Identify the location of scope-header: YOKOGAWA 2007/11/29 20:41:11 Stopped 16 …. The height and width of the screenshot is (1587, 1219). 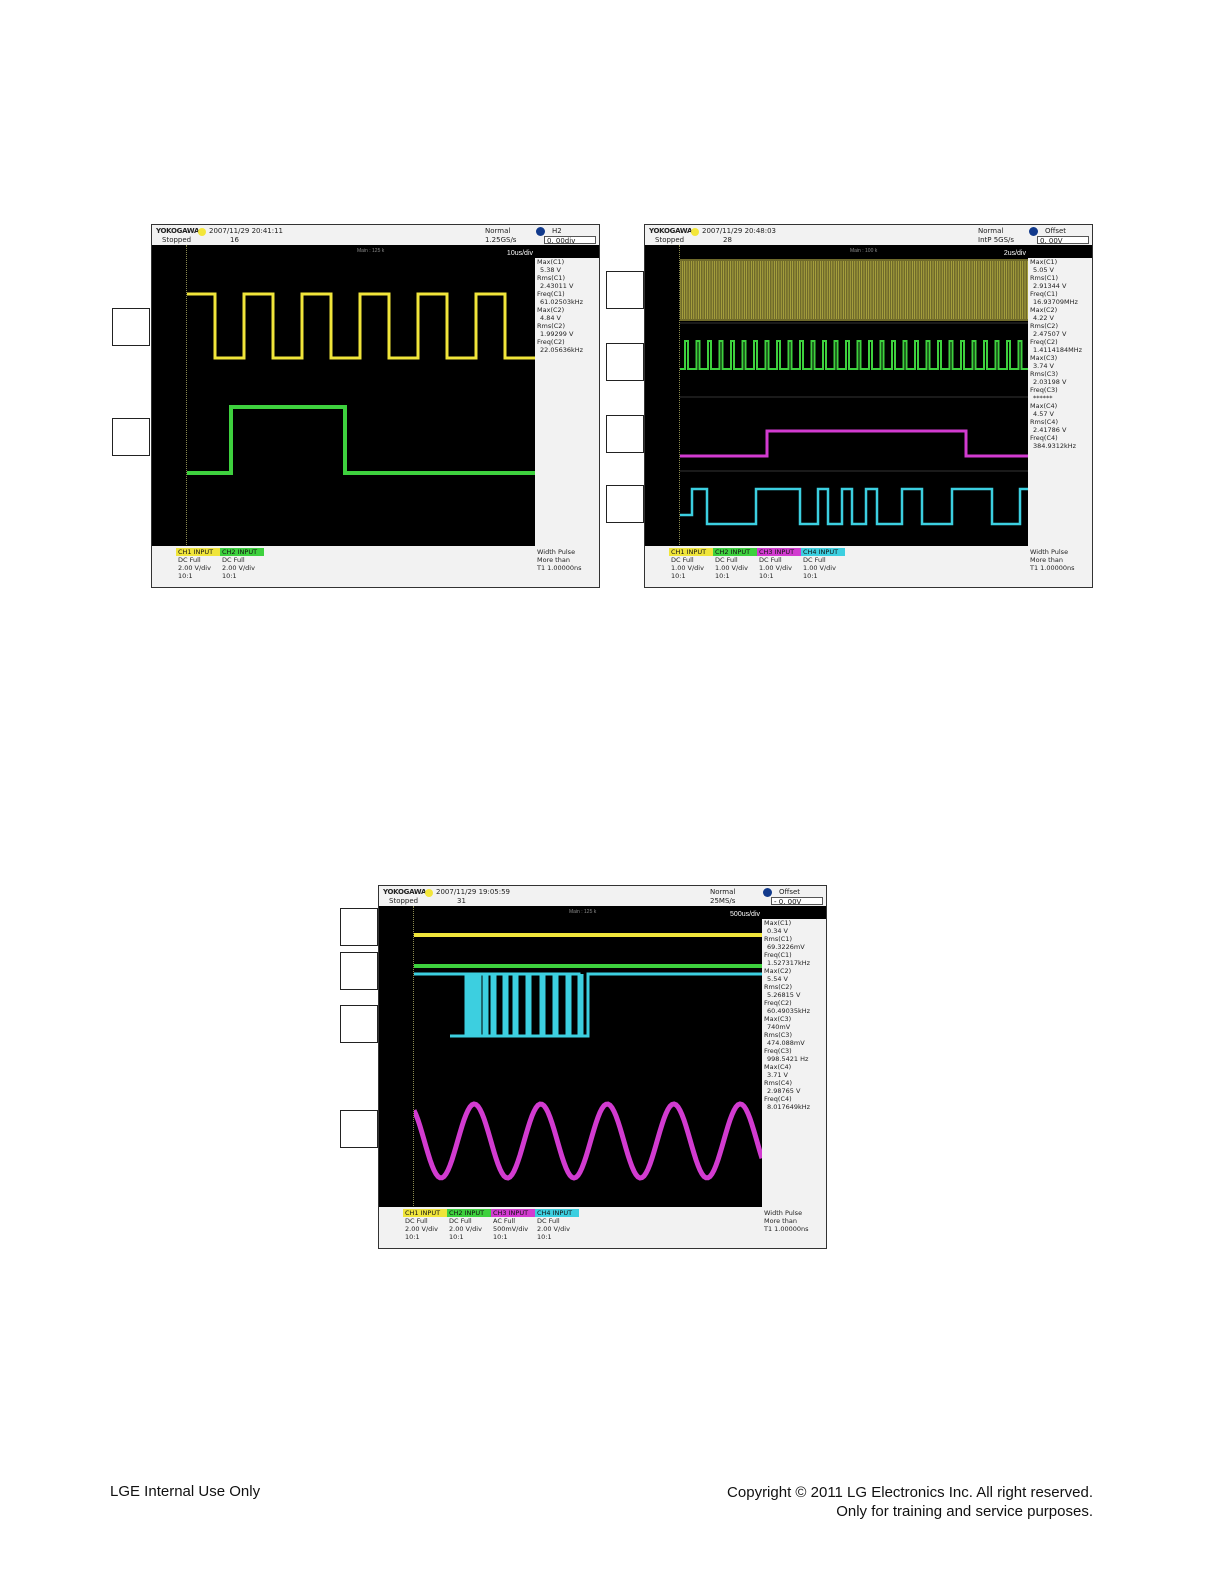
(375, 235).